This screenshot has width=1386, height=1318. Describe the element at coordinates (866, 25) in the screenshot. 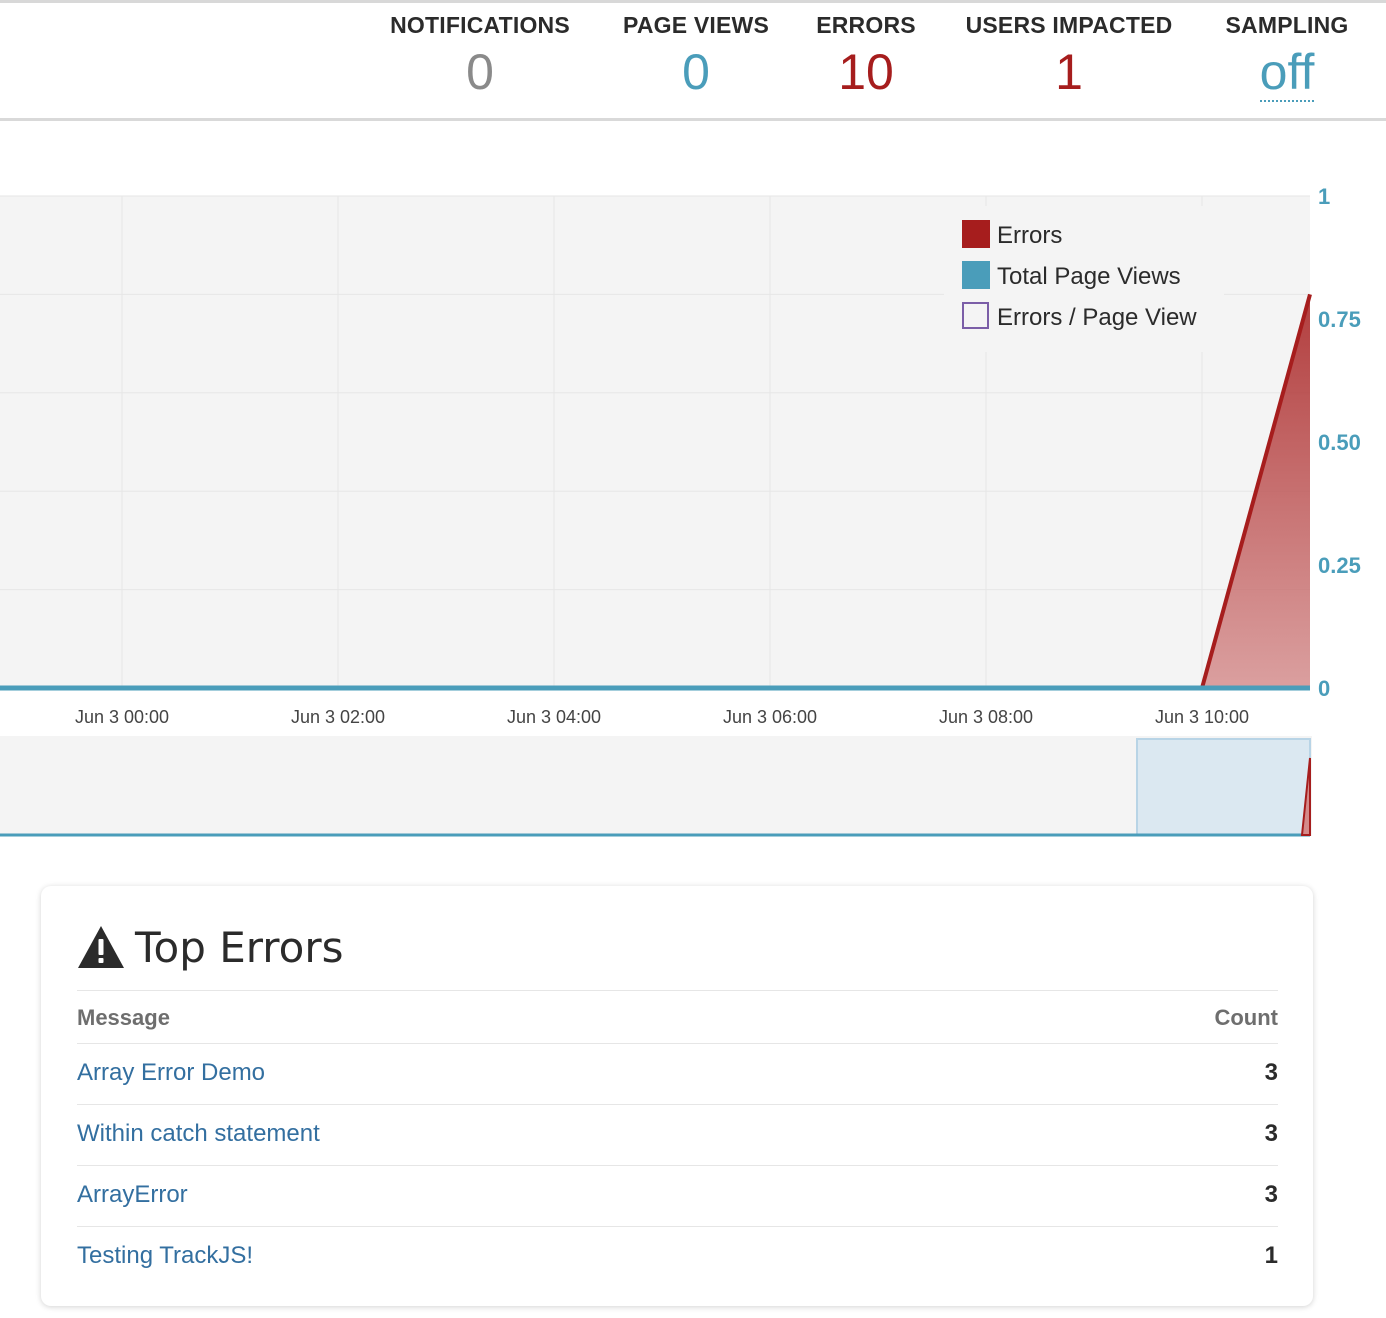

I see `stat-label: ERRORS` at that location.